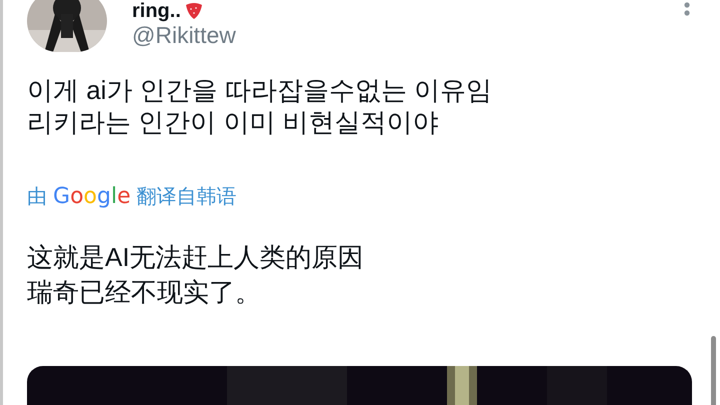  Describe the element at coordinates (260, 90) in the screenshot. I see `tweet-text-line: 이게 ai가 인간을 따라잡을수없는 이유임` at that location.